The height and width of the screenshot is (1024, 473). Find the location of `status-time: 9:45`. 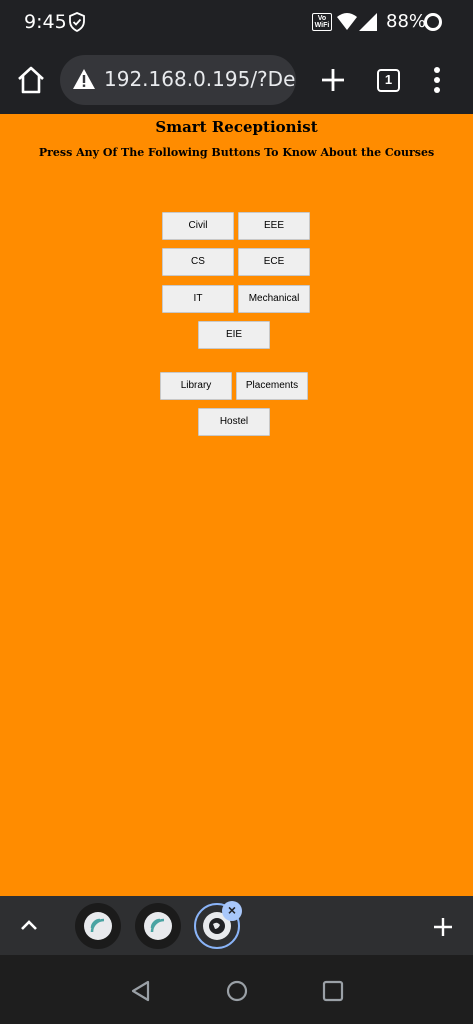

status-time: 9:45 is located at coordinates (45, 22).